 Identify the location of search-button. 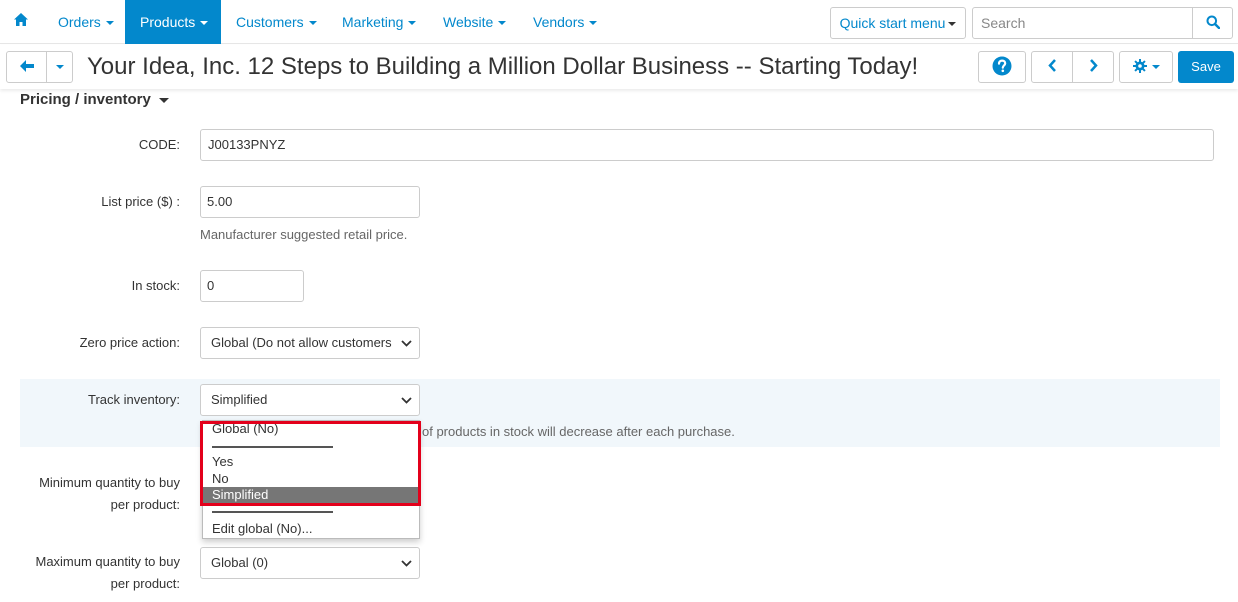
(1212, 23).